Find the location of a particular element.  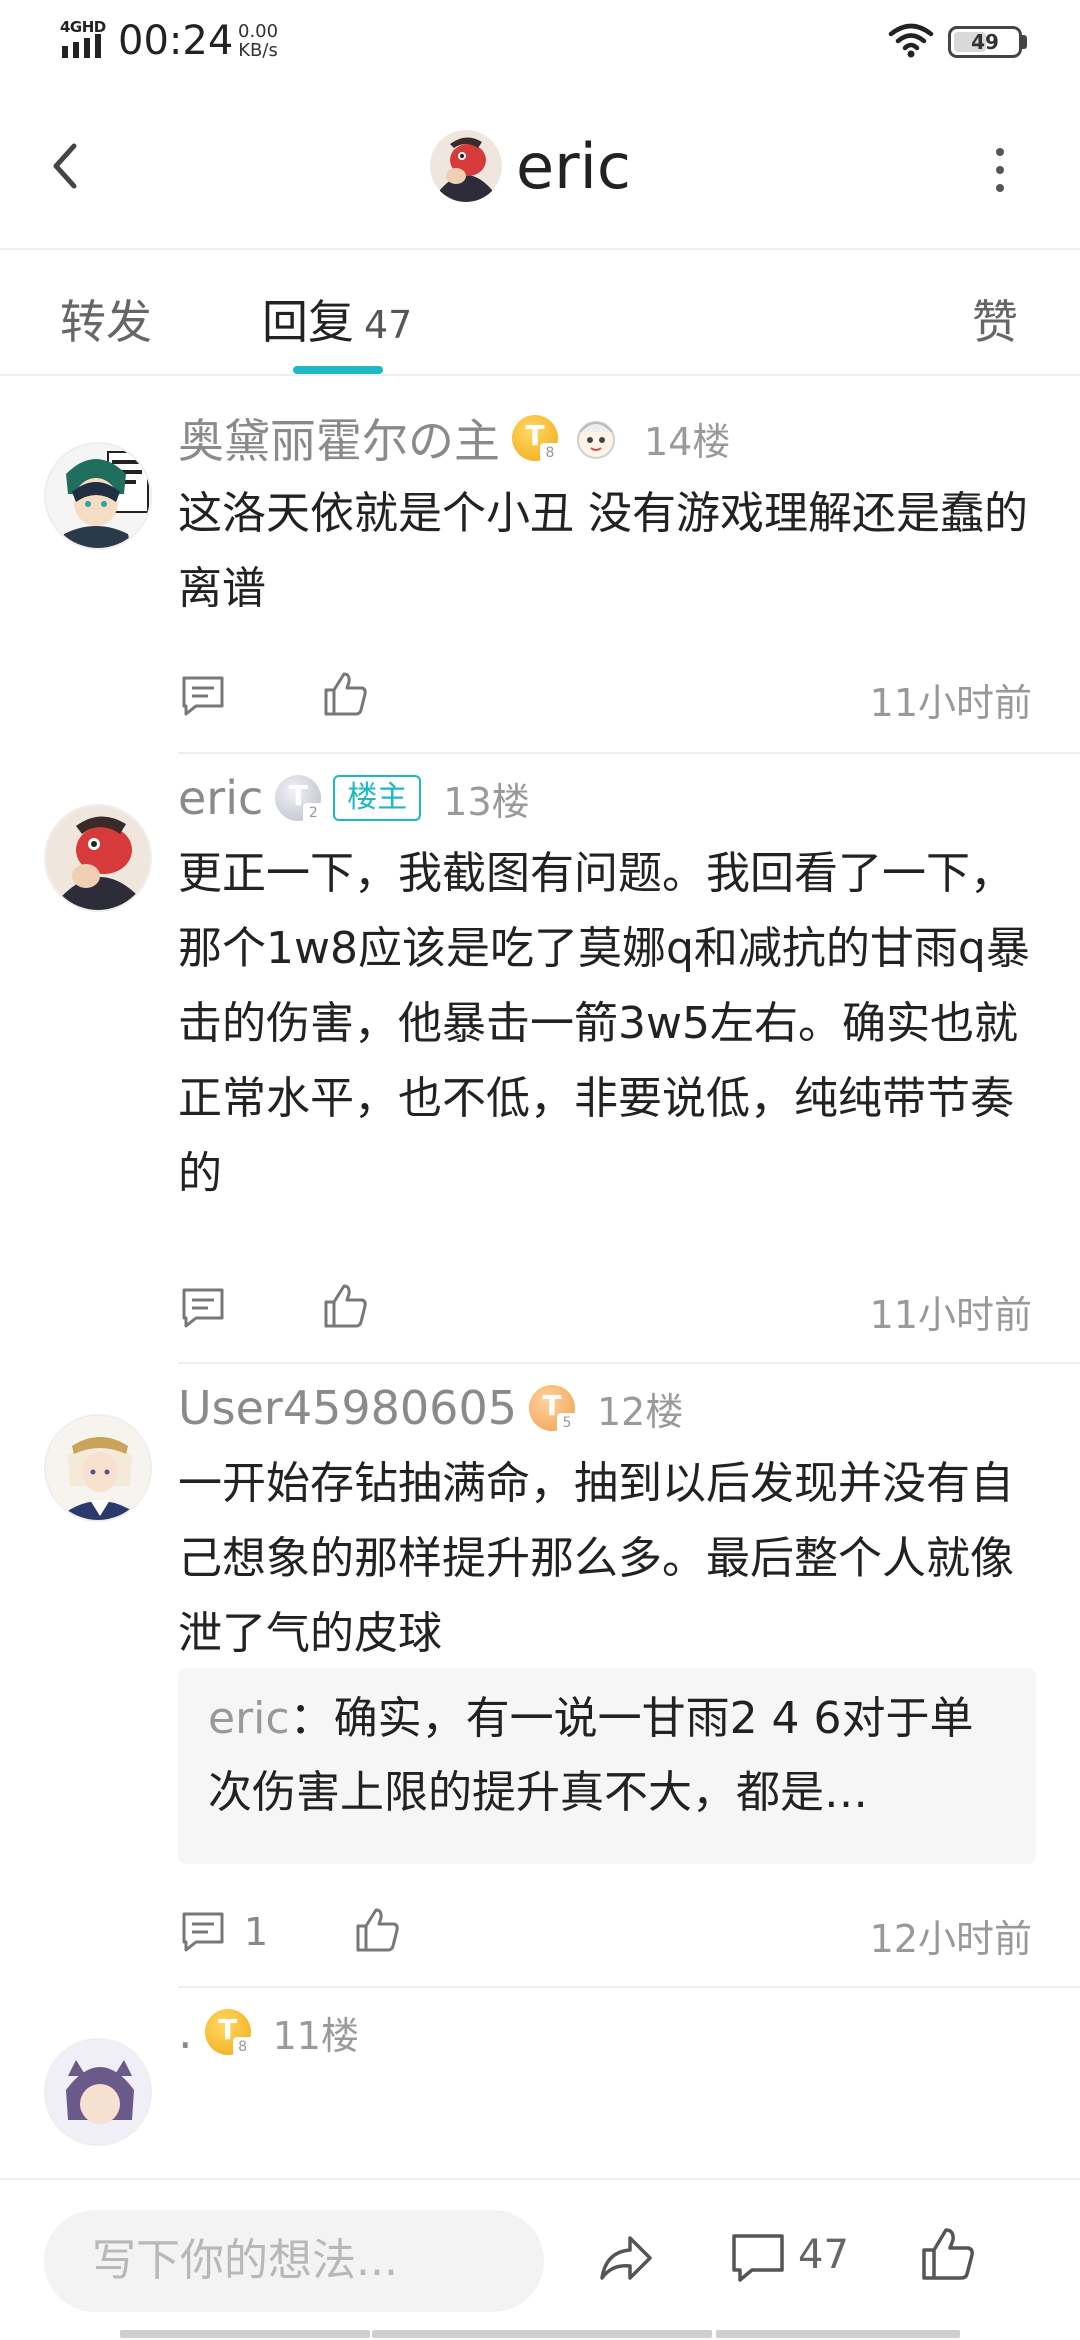

header-title-group: eric is located at coordinates (530, 166).